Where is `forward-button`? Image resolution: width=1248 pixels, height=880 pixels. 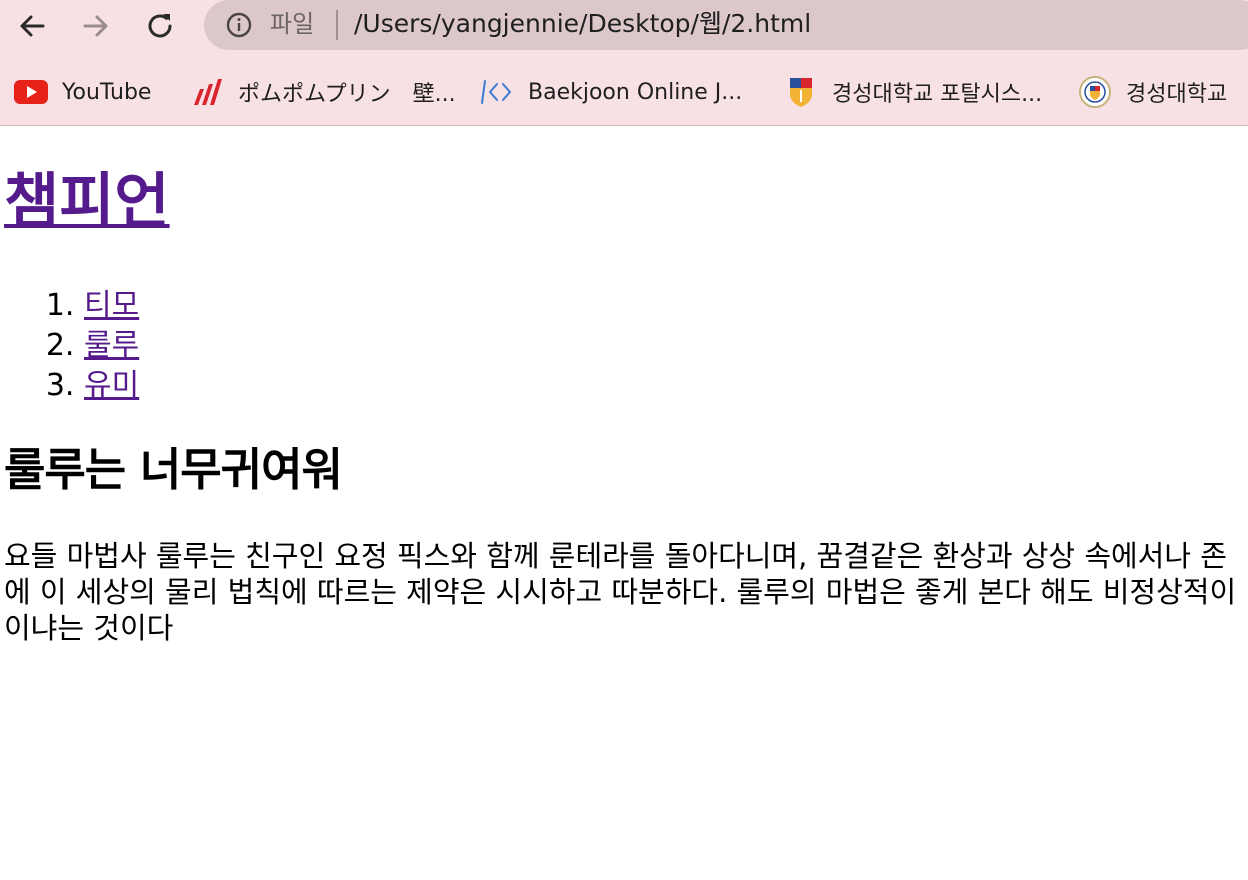 forward-button is located at coordinates (96, 26).